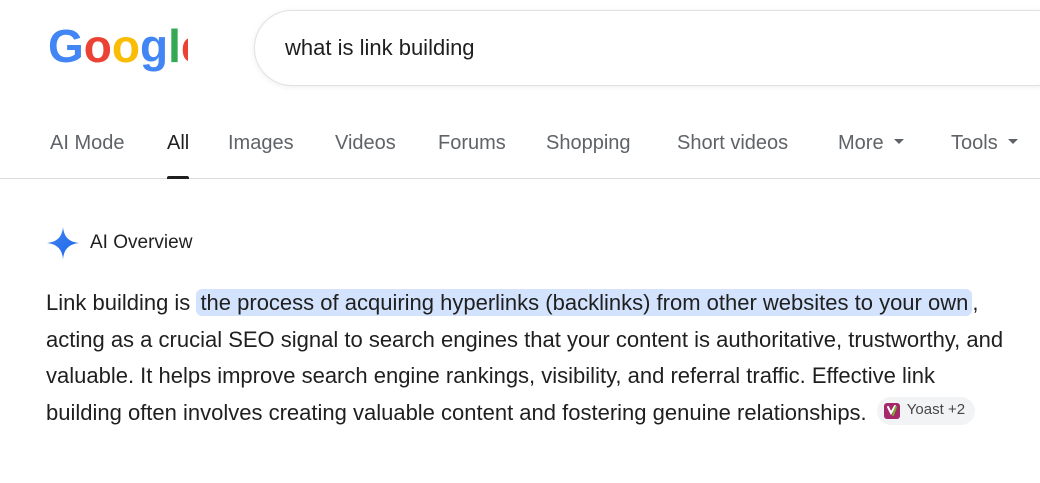 This screenshot has width=1040, height=483. What do you see at coordinates (261, 155) in the screenshot?
I see `tab-images: Images` at bounding box center [261, 155].